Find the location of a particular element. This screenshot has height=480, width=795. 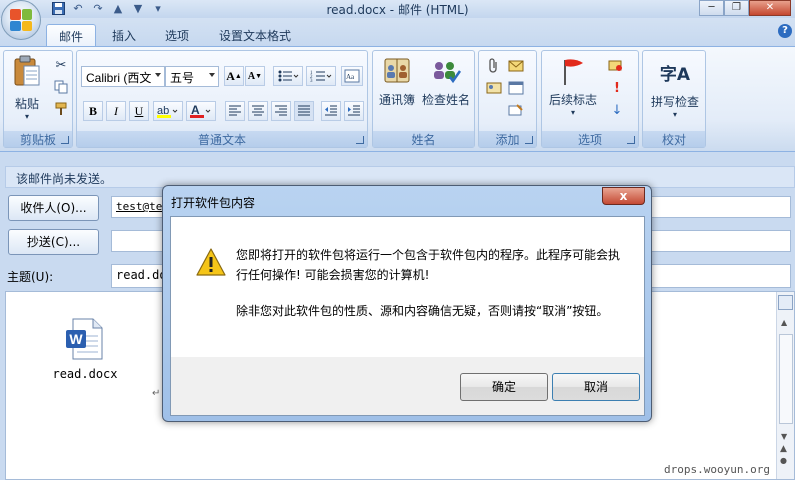

paste-icon is located at coordinates (27, 71).